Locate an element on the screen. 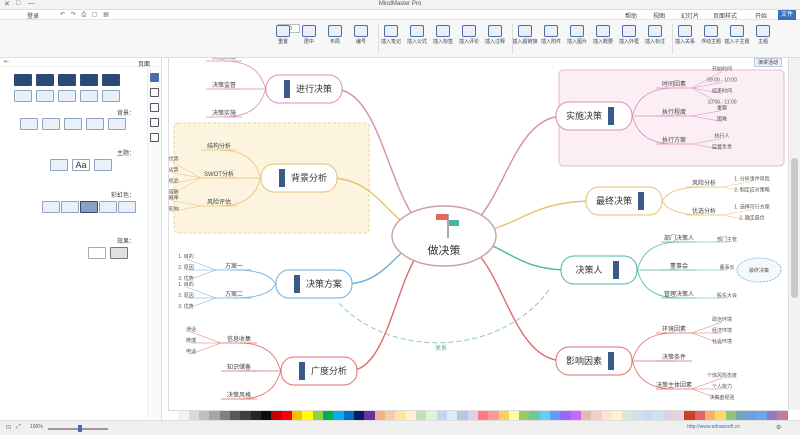  ribbon-button: 插入公式 is located at coordinates (417, 39).